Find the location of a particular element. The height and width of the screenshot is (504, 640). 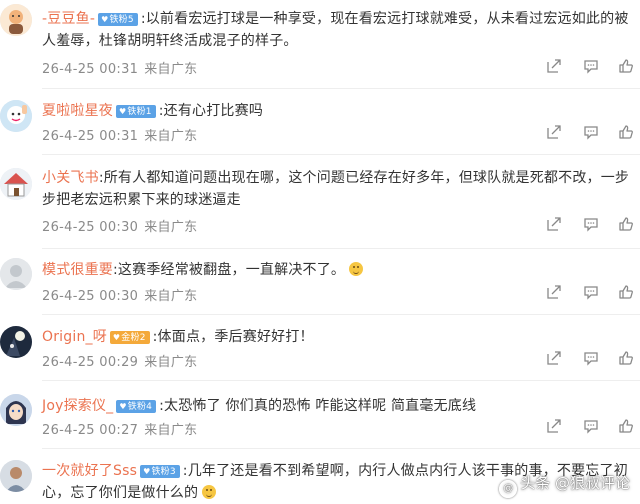

fan-badge-label: 铁粉1 is located at coordinates (139, 112).